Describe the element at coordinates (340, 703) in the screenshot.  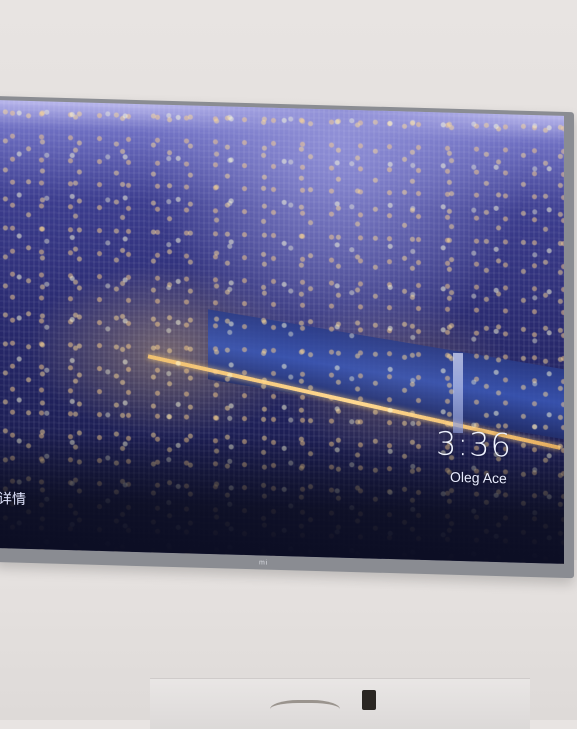
I see `tv-cabinet-niche` at that location.